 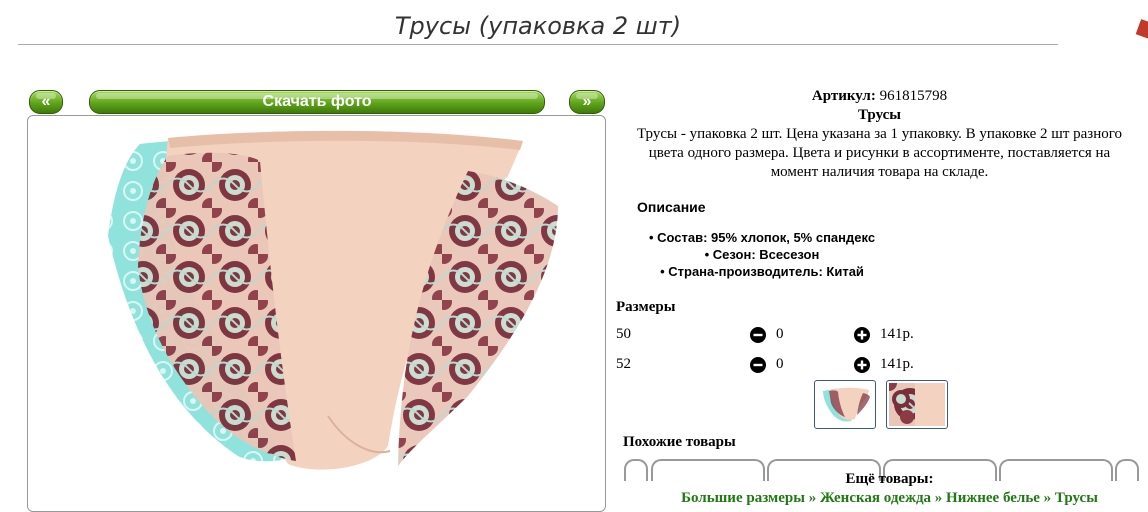 I want to click on article-value: 961815798, so click(x=913, y=96).